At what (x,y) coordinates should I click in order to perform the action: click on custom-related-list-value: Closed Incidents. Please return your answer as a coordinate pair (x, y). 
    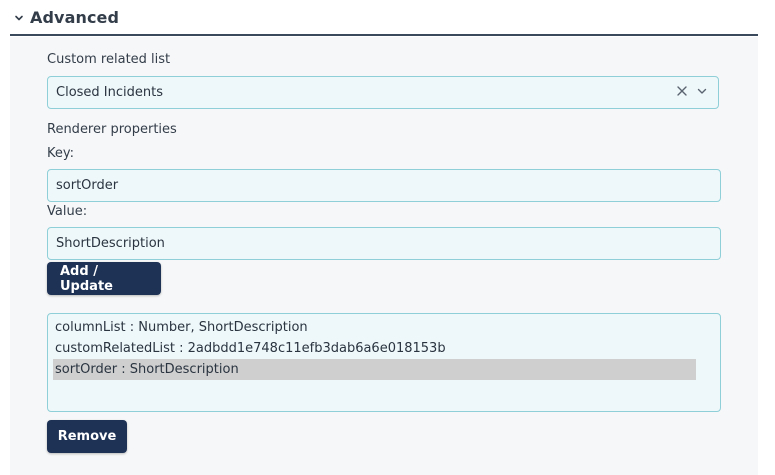
    Looking at the image, I should click on (109, 92).